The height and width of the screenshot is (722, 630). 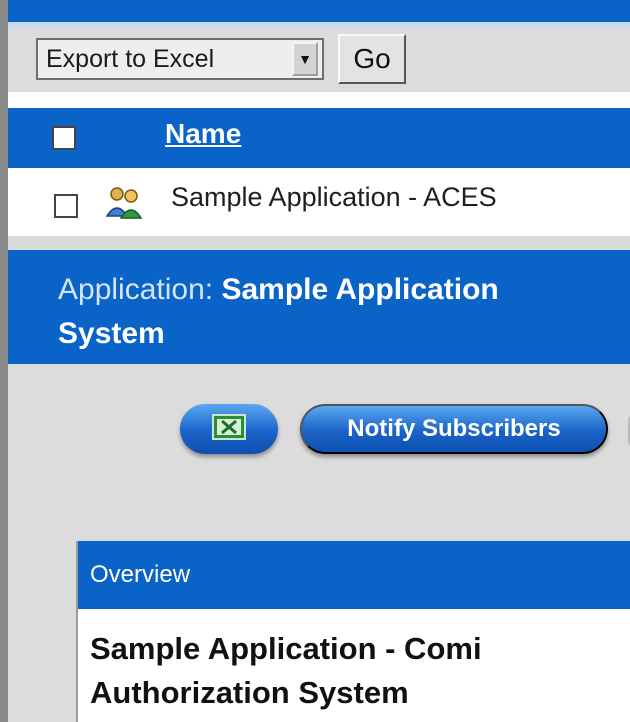 I want to click on export-select: Export to Excel ▼, so click(x=180, y=59).